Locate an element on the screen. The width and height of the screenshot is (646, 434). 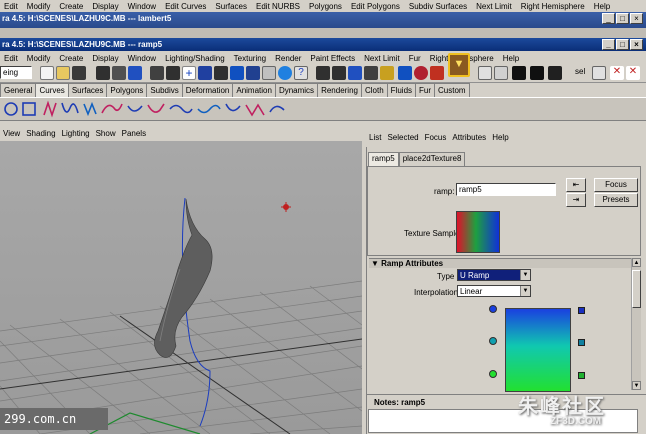
back-menu-edit-curves: Edit Curves is located at coordinates (186, 6).